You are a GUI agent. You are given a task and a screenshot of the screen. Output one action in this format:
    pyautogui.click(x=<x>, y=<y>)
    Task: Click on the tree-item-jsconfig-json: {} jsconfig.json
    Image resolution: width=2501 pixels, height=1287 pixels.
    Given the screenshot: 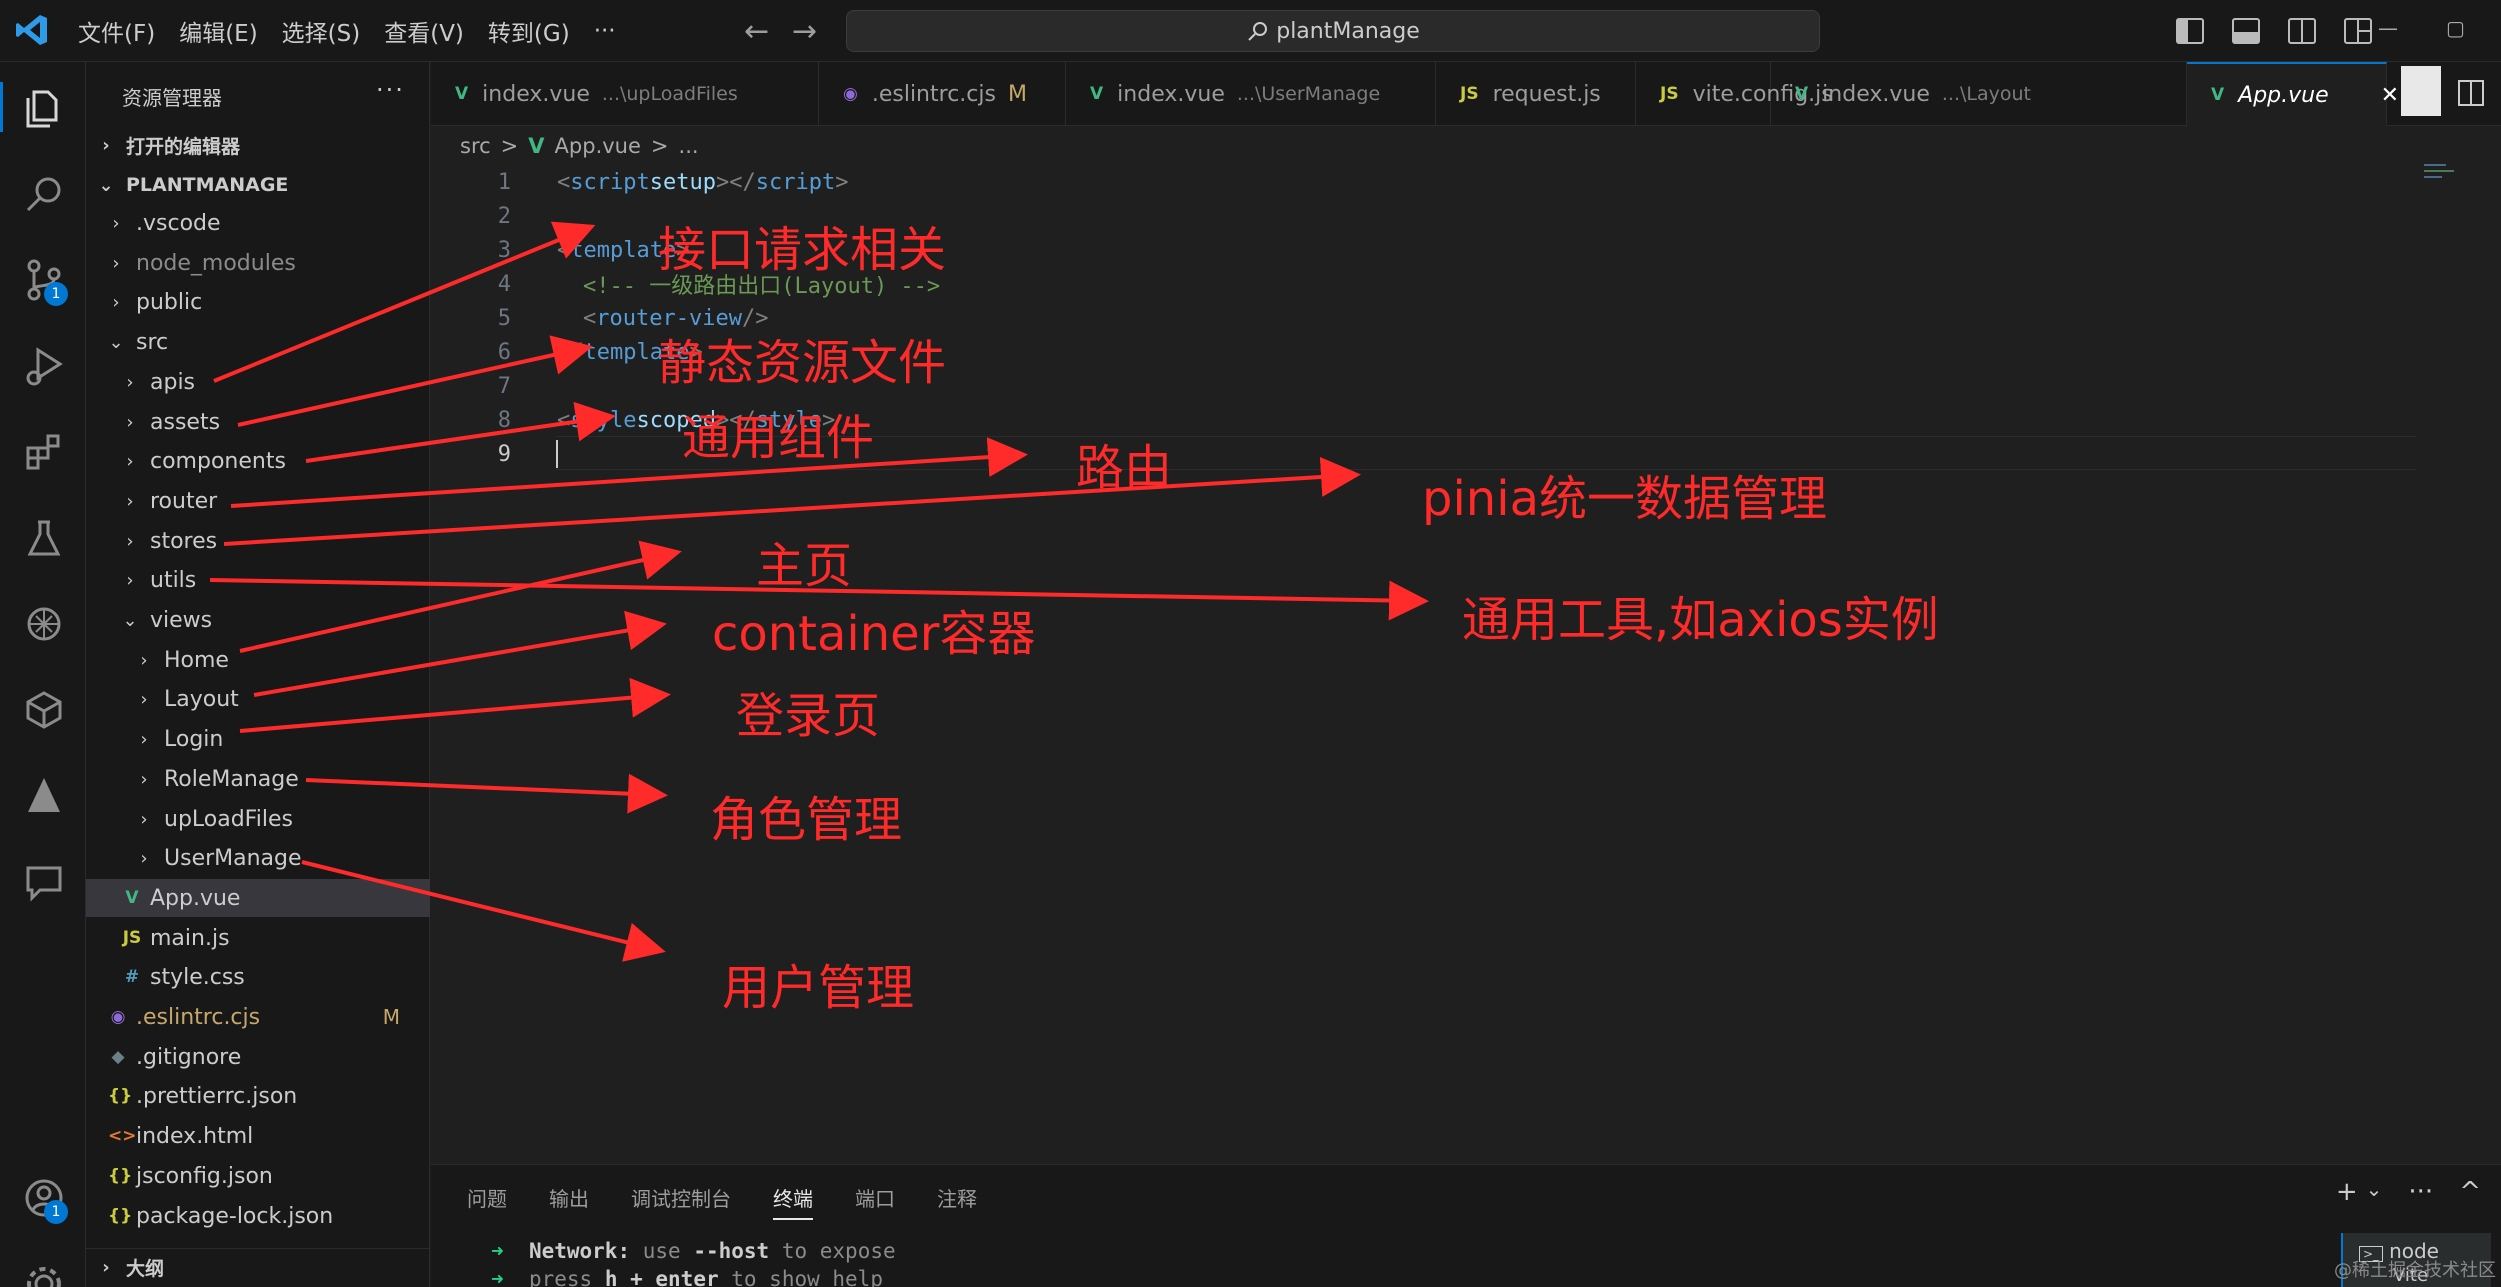 What is the action you would take?
    pyautogui.click(x=258, y=1176)
    